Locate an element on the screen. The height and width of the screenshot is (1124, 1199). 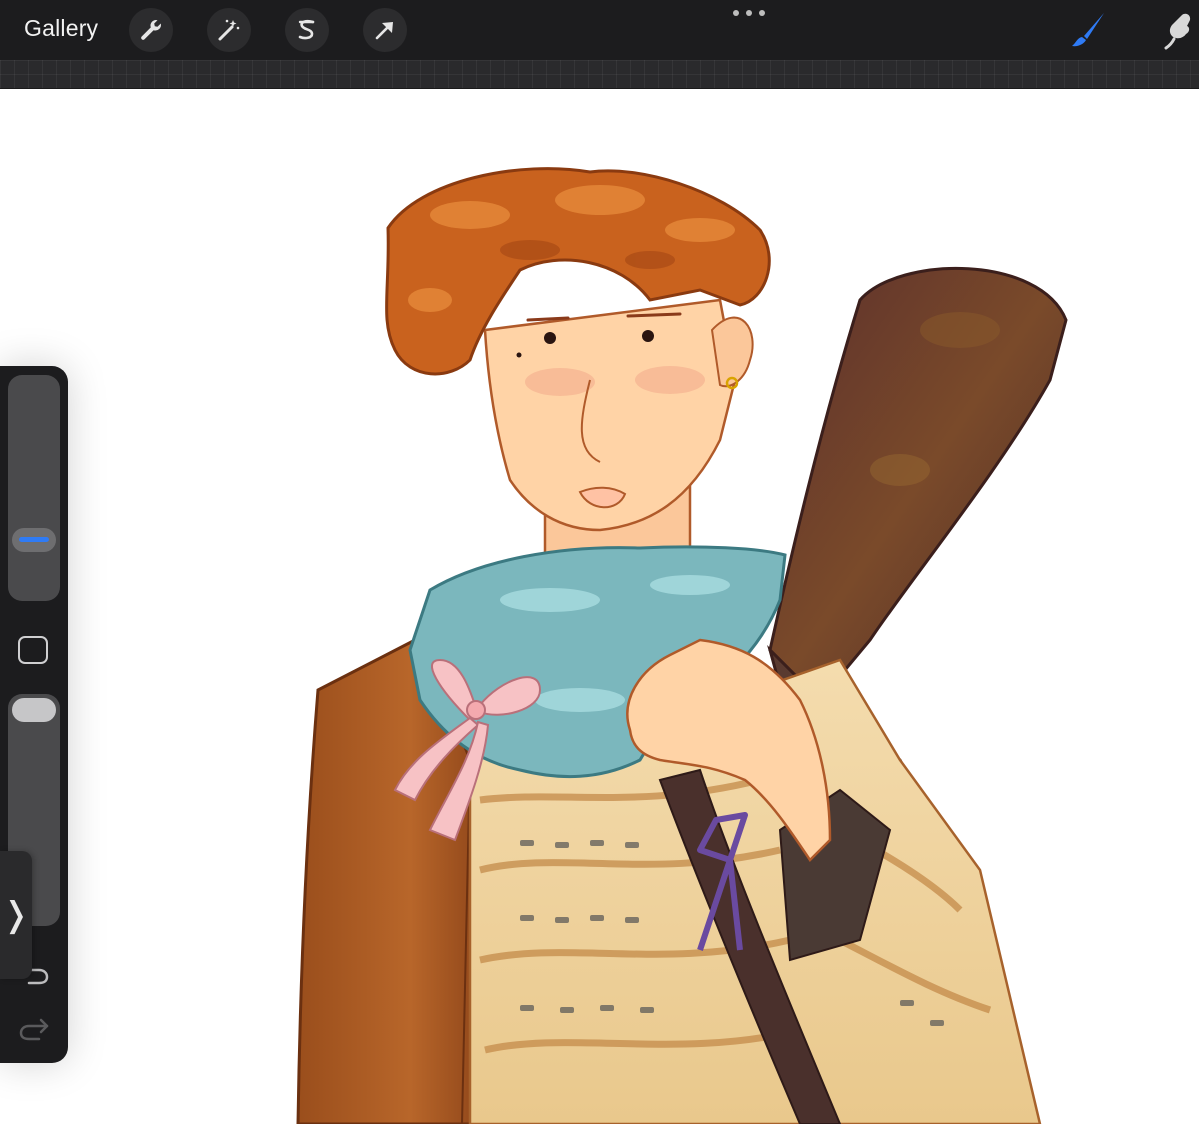
redo-icon is located at coordinates (34, 1029).